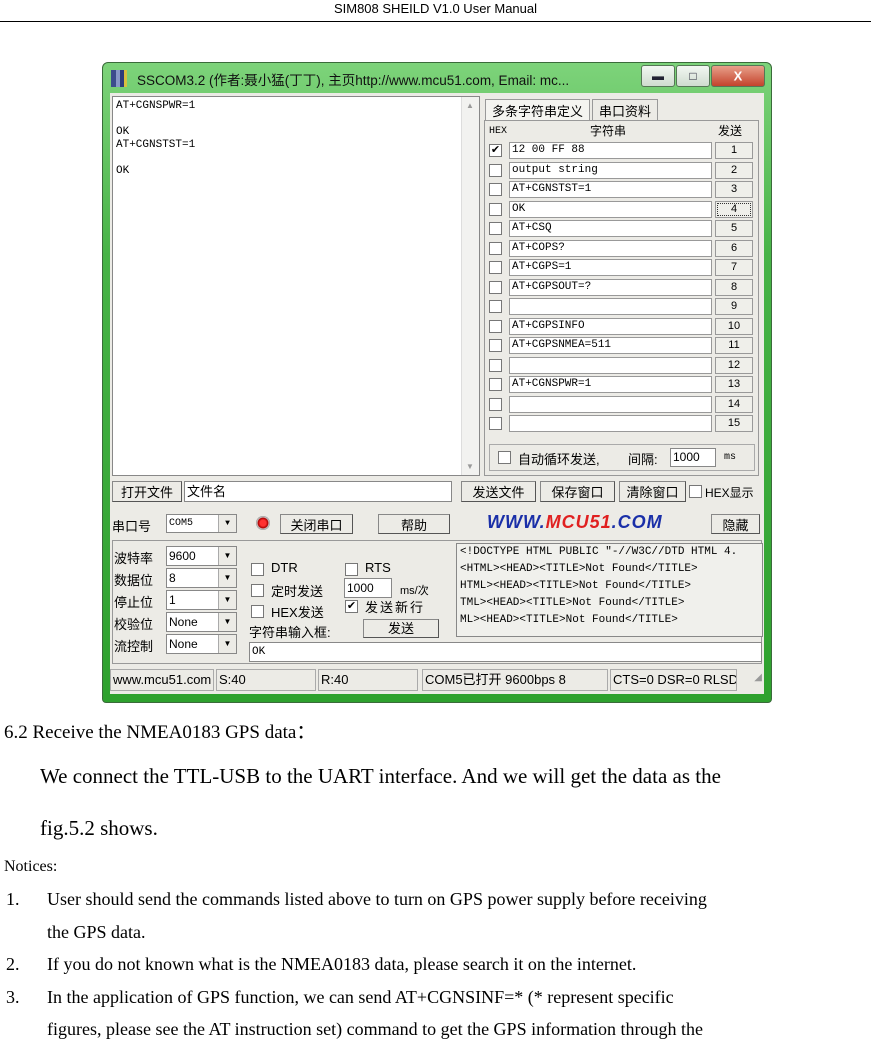 The image size is (871, 1044). What do you see at coordinates (734, 306) in the screenshot?
I see `send-string-button: 9` at bounding box center [734, 306].